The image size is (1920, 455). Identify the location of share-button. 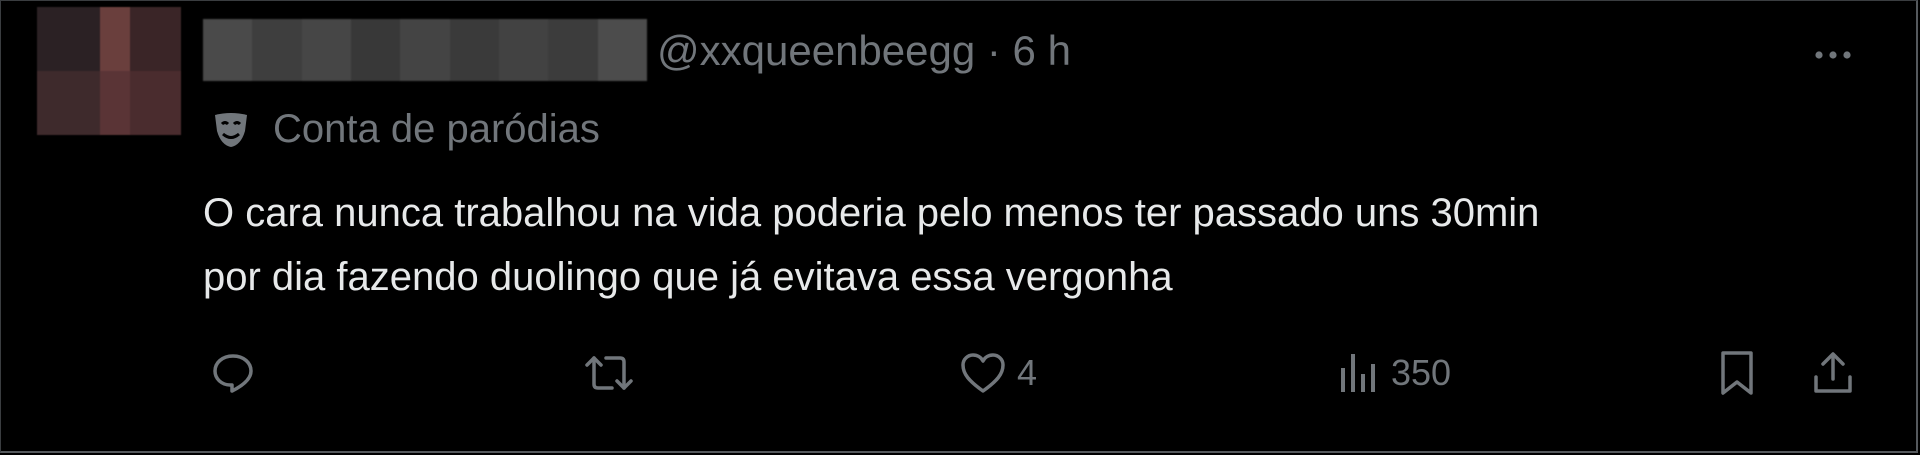
(1833, 373).